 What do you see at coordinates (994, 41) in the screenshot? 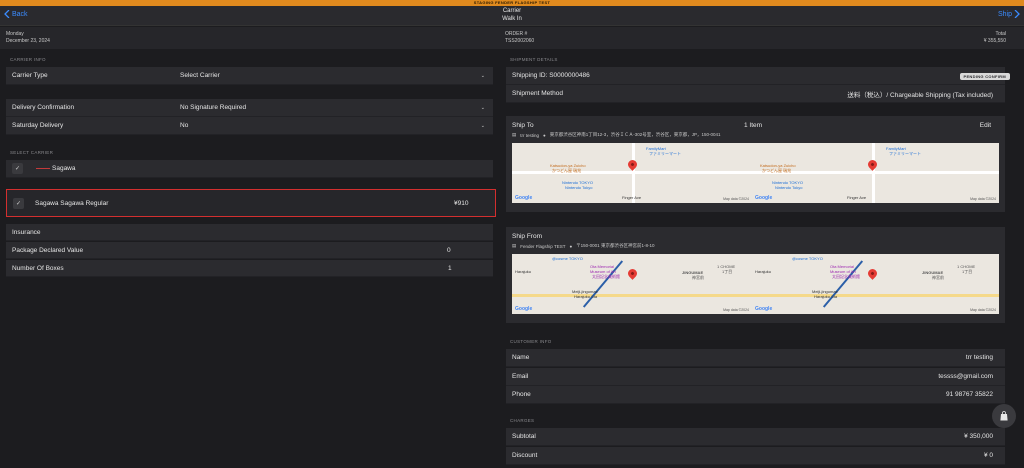
I see `total-value: ¥ 355,550` at bounding box center [994, 41].